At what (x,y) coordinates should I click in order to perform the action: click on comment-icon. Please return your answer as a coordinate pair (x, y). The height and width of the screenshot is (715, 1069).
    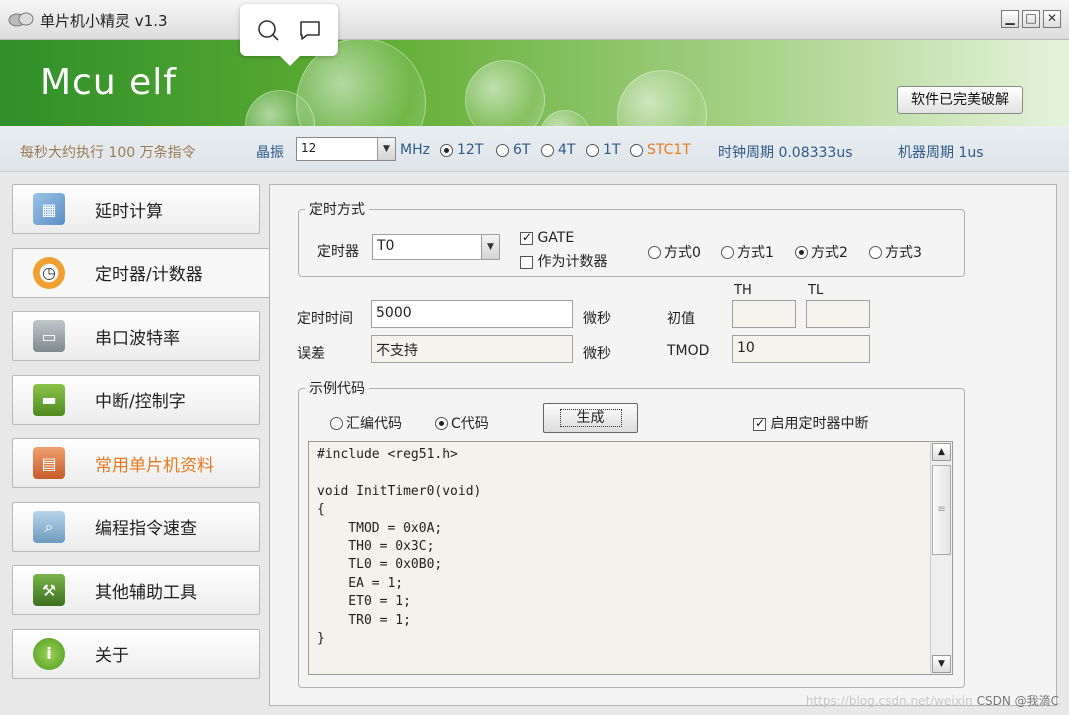
    Looking at the image, I should click on (310, 30).